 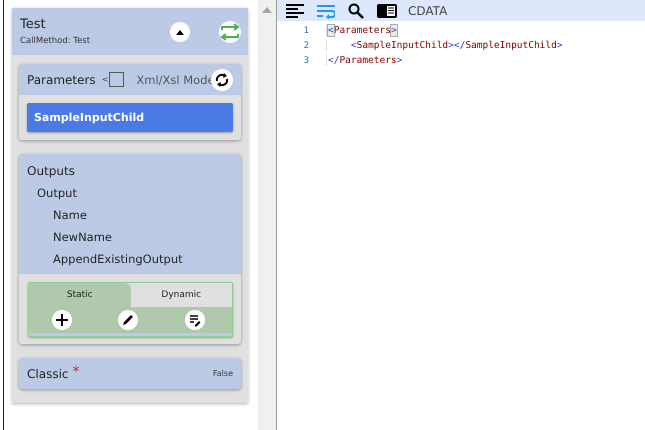 I want to click on tab: Static, so click(x=79, y=295).